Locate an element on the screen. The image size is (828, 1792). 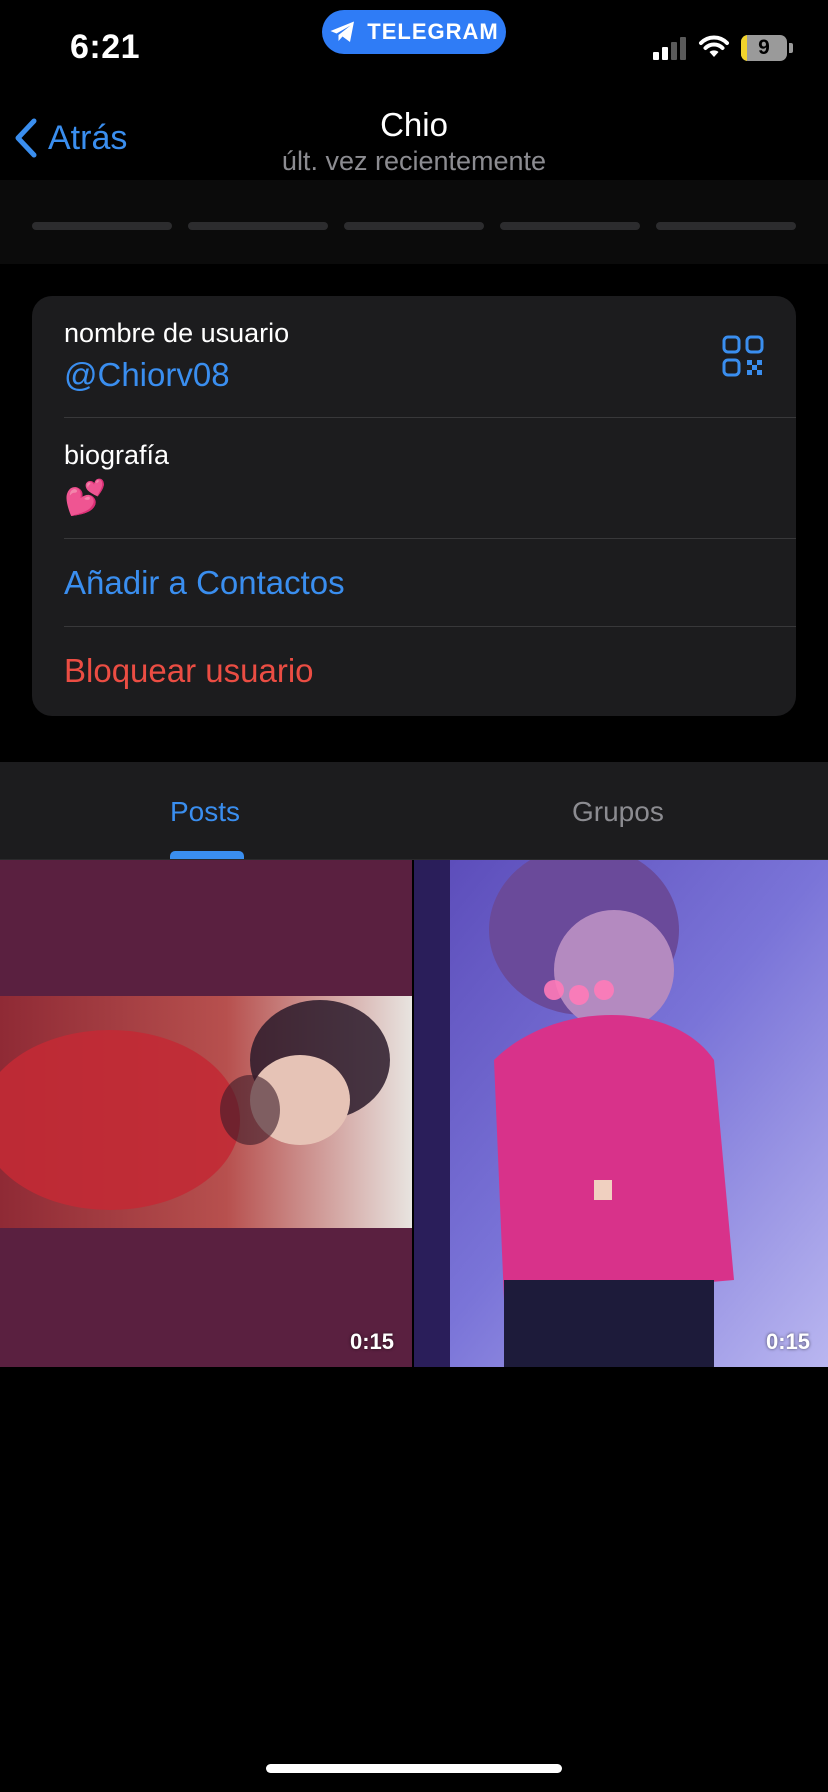
add-to-contacts-button: Añadir a Contactos is located at coordinates (204, 583).